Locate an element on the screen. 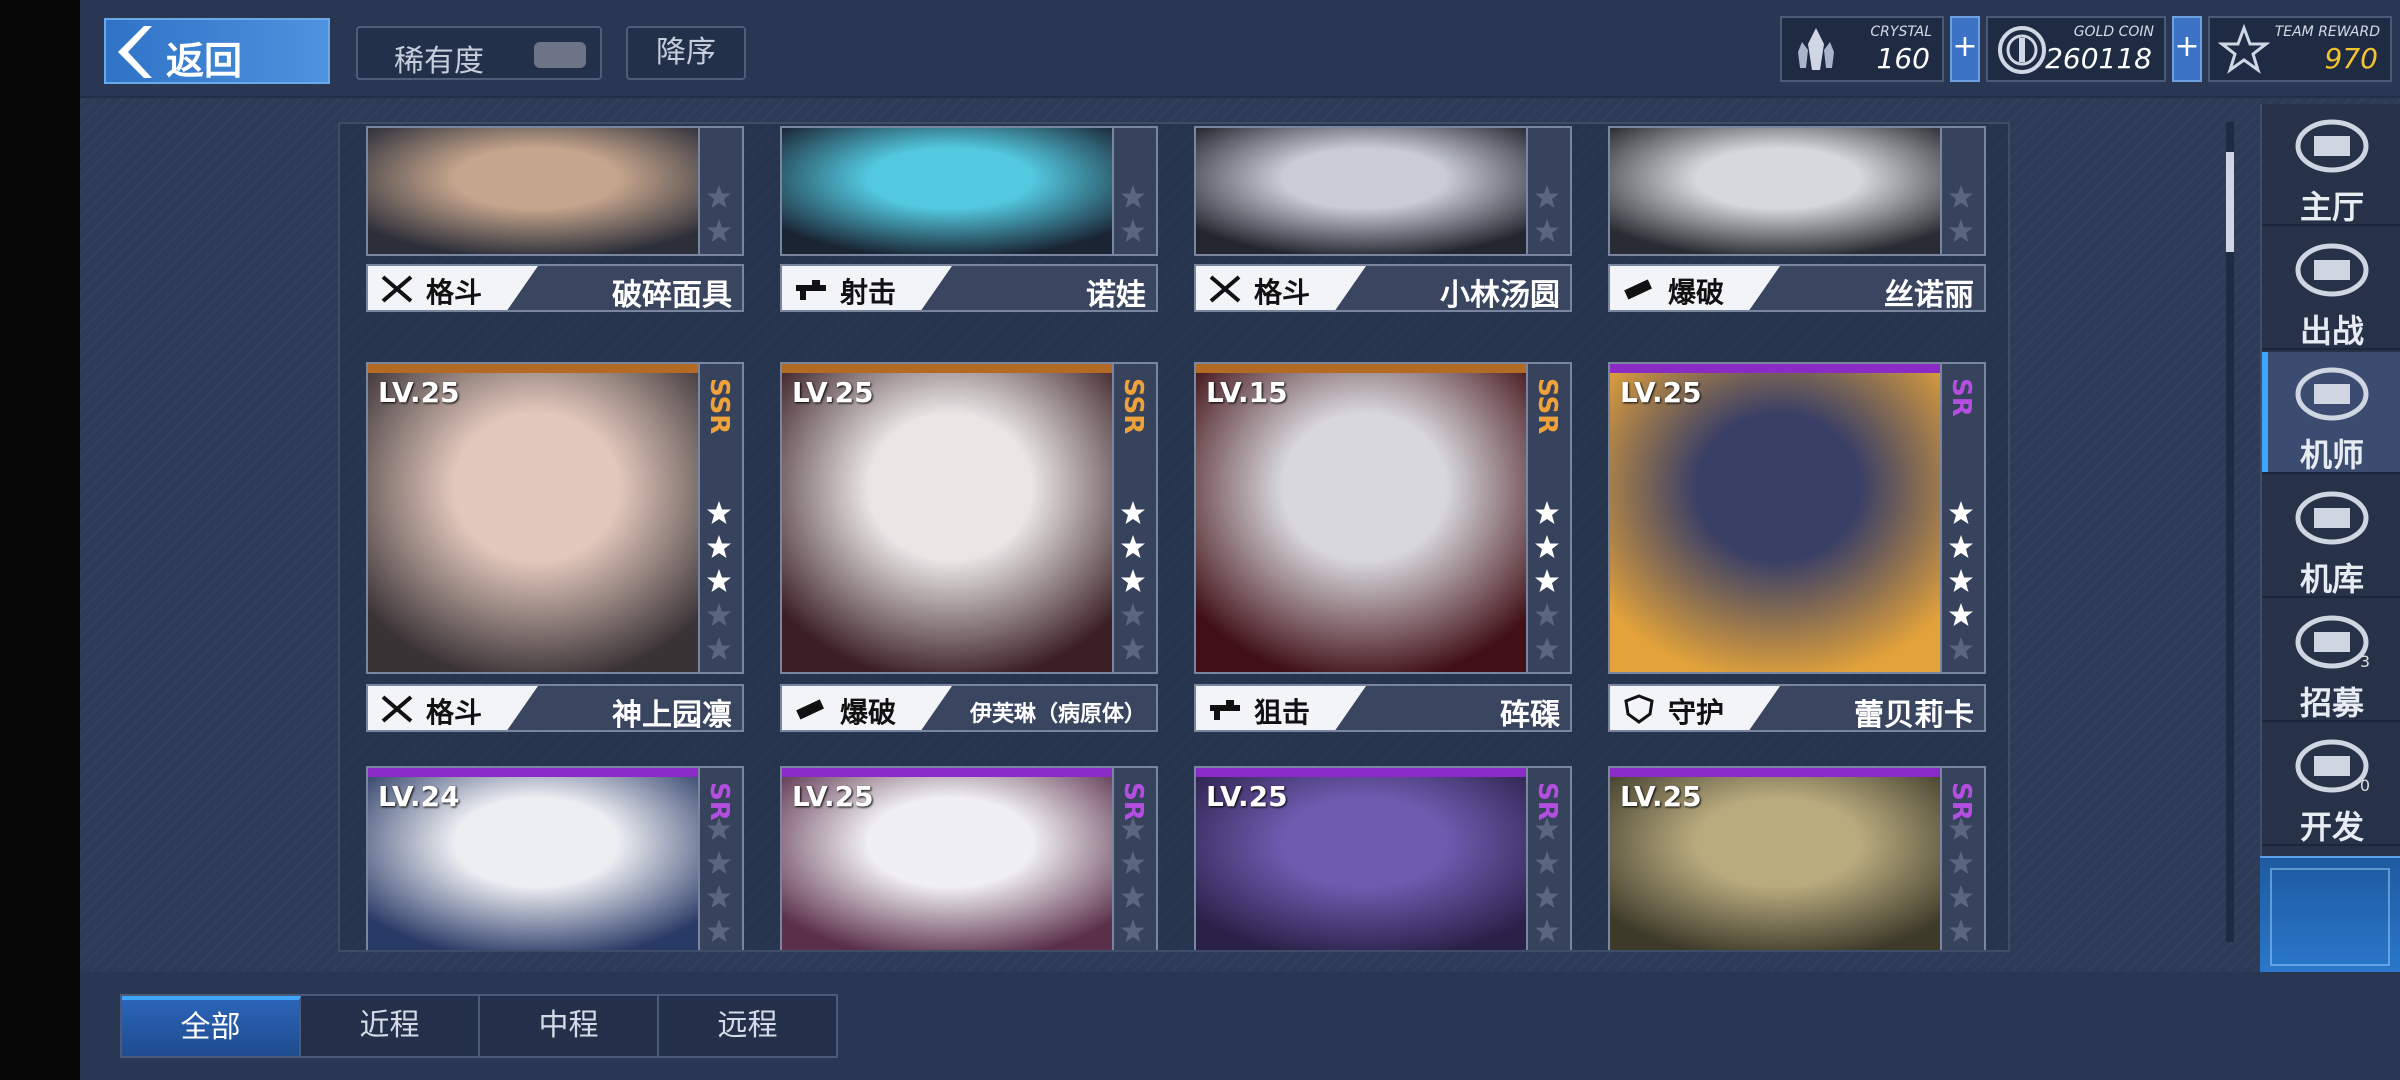 This screenshot has width=2400, height=1080. rarity-badge: SSR is located at coordinates (1133, 406).